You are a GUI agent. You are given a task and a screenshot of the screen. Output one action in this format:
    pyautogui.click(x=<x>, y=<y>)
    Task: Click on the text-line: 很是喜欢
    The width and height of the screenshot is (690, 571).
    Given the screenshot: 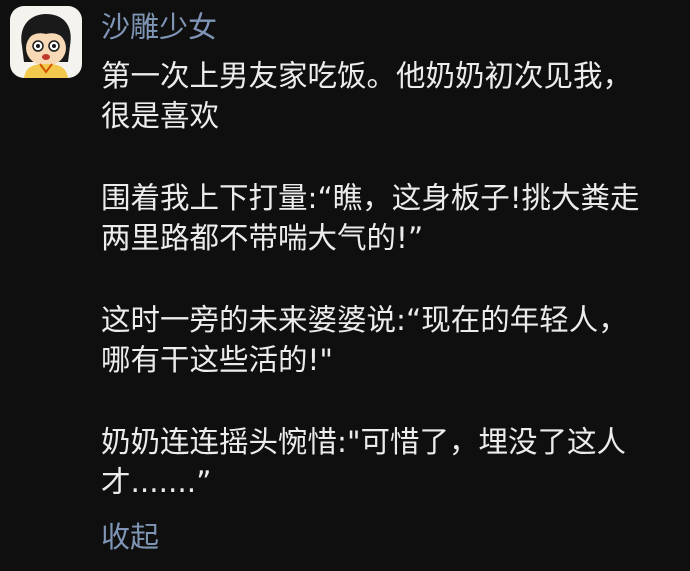 What is the action you would take?
    pyautogui.click(x=160, y=116)
    